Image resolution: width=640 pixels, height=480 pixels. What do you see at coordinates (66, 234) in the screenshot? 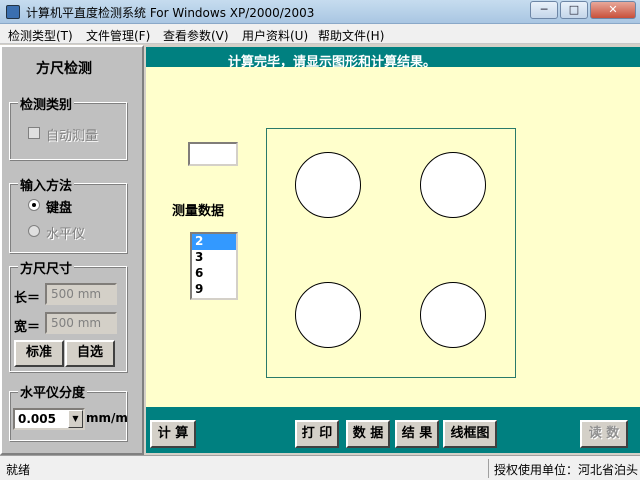
I see `level-radio-label: 水平仪` at bounding box center [66, 234].